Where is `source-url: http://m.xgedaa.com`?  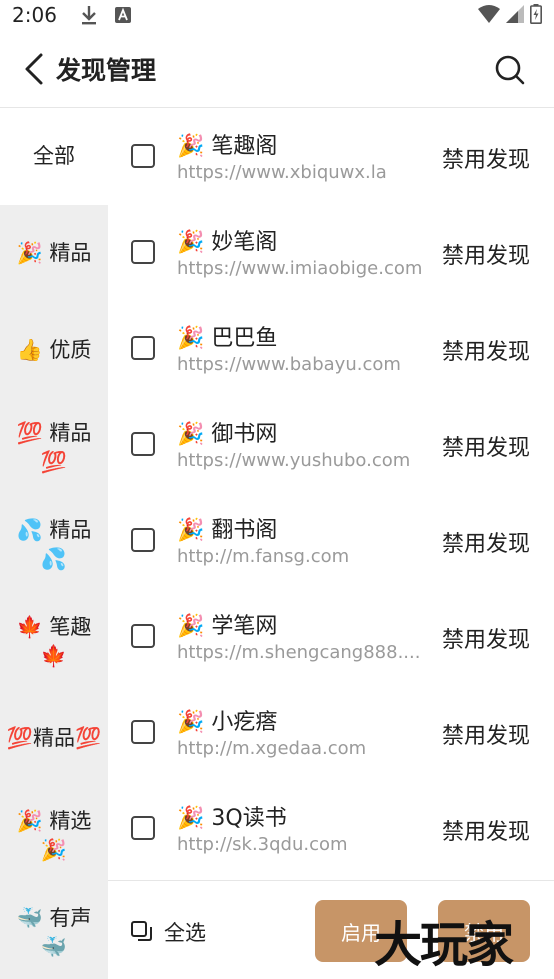
source-url: http://m.xgedaa.com is located at coordinates (272, 748).